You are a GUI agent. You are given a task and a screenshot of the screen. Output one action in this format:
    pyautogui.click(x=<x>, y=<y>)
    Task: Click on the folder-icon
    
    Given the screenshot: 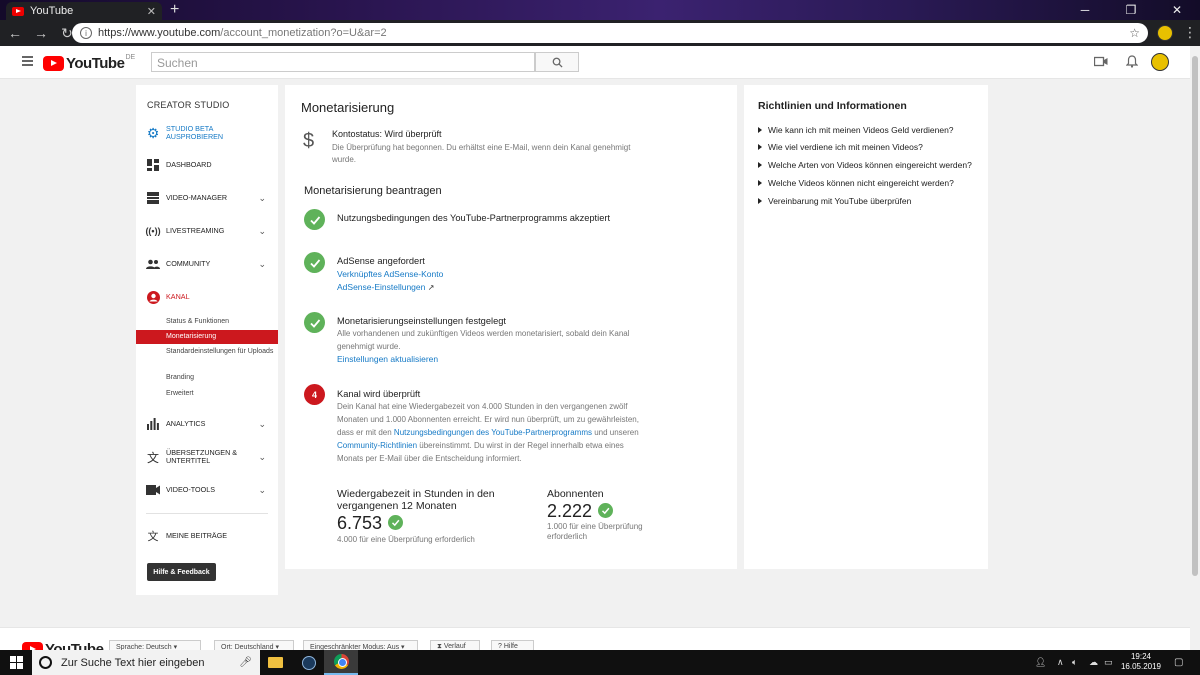 What is the action you would take?
    pyautogui.click(x=275, y=662)
    